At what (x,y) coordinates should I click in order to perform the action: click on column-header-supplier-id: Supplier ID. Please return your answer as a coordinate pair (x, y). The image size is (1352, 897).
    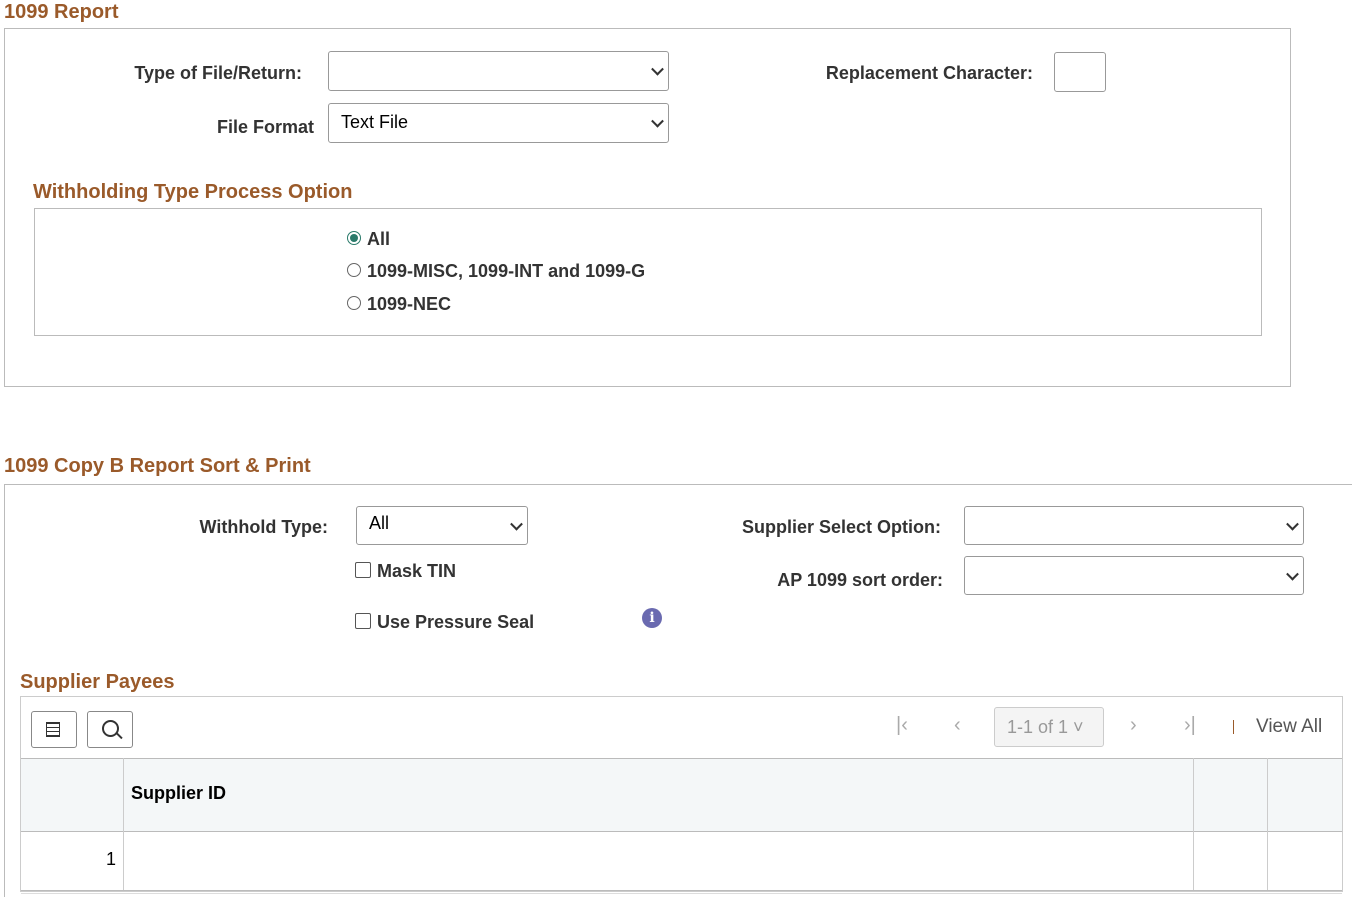
    Looking at the image, I should click on (178, 793).